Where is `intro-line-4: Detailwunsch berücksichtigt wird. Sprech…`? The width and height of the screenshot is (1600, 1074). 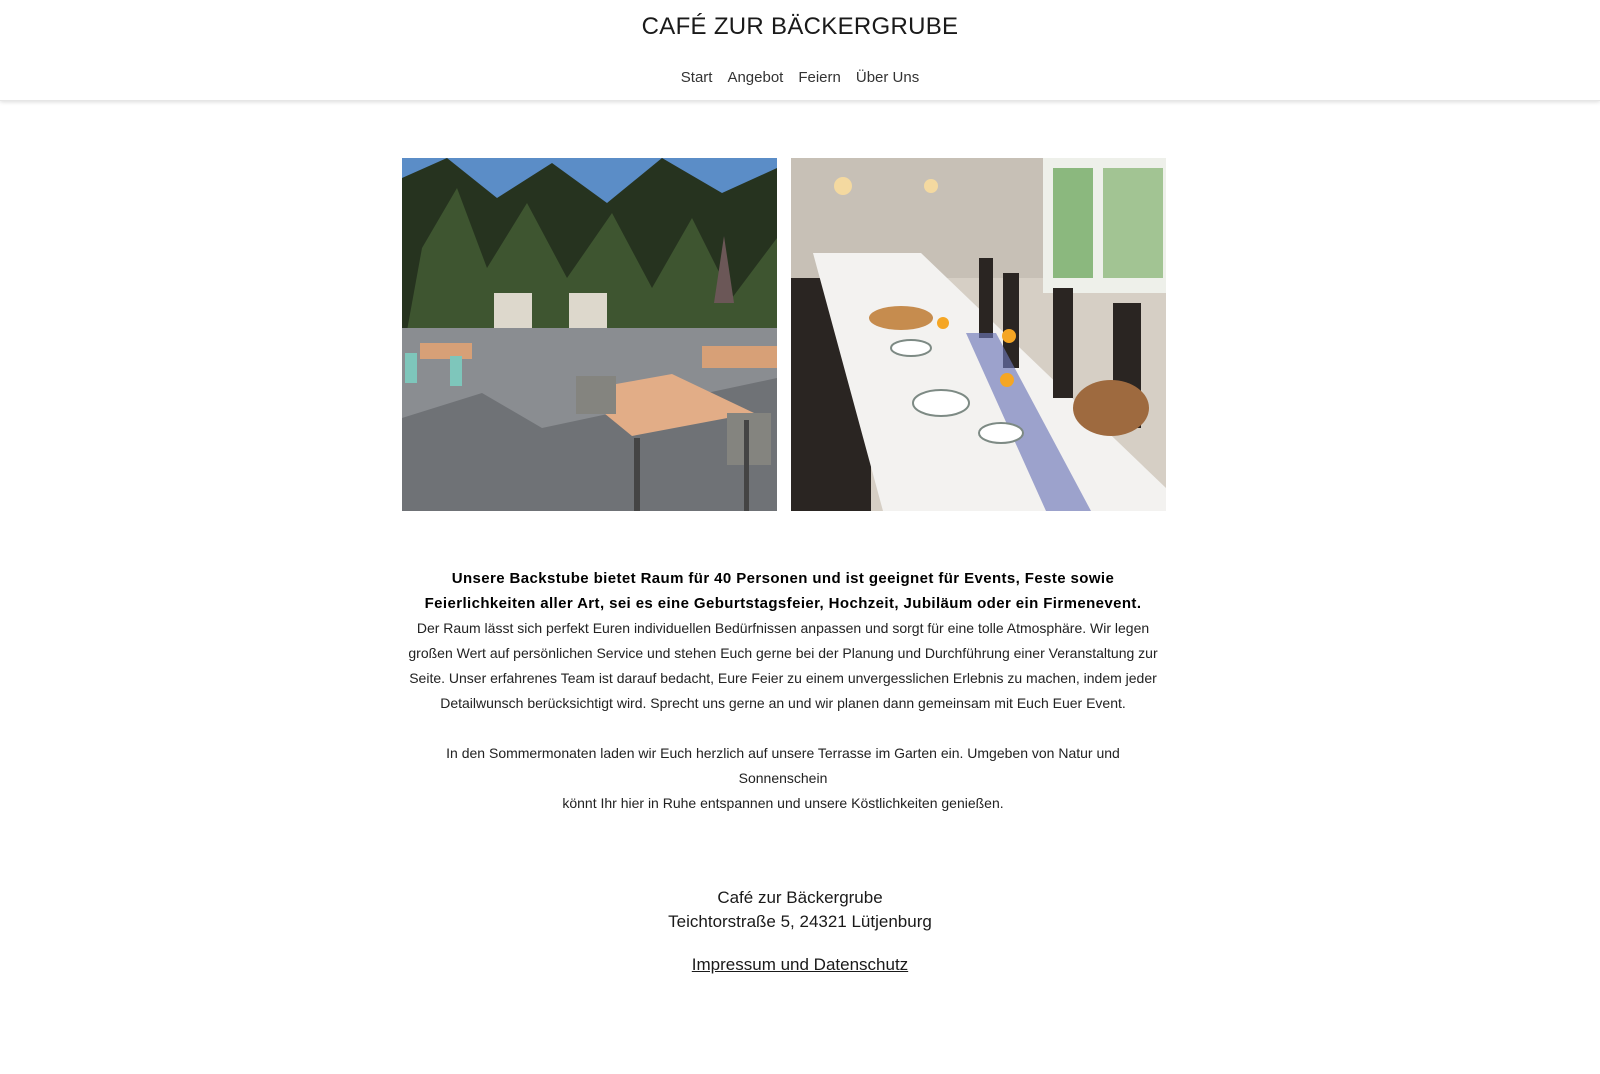
intro-line-4: Detailwunsch berücksichtigt wird. Sprech… is located at coordinates (783, 703).